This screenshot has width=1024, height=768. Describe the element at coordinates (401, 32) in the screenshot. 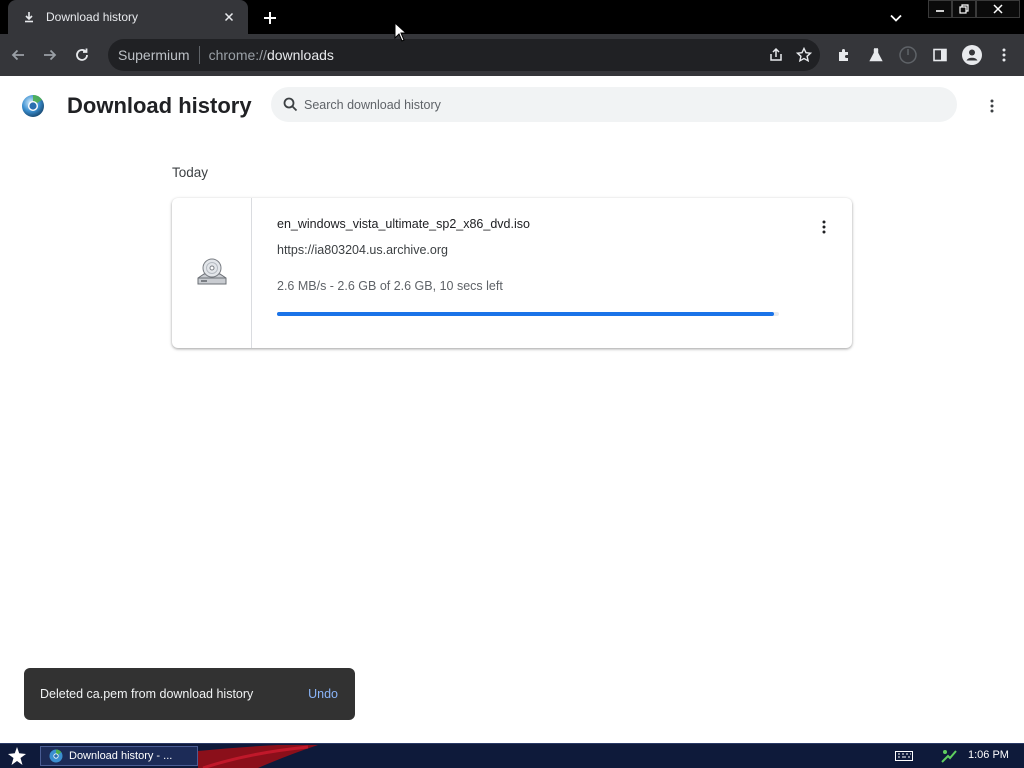

I see `mouse-cursor-icon` at that location.